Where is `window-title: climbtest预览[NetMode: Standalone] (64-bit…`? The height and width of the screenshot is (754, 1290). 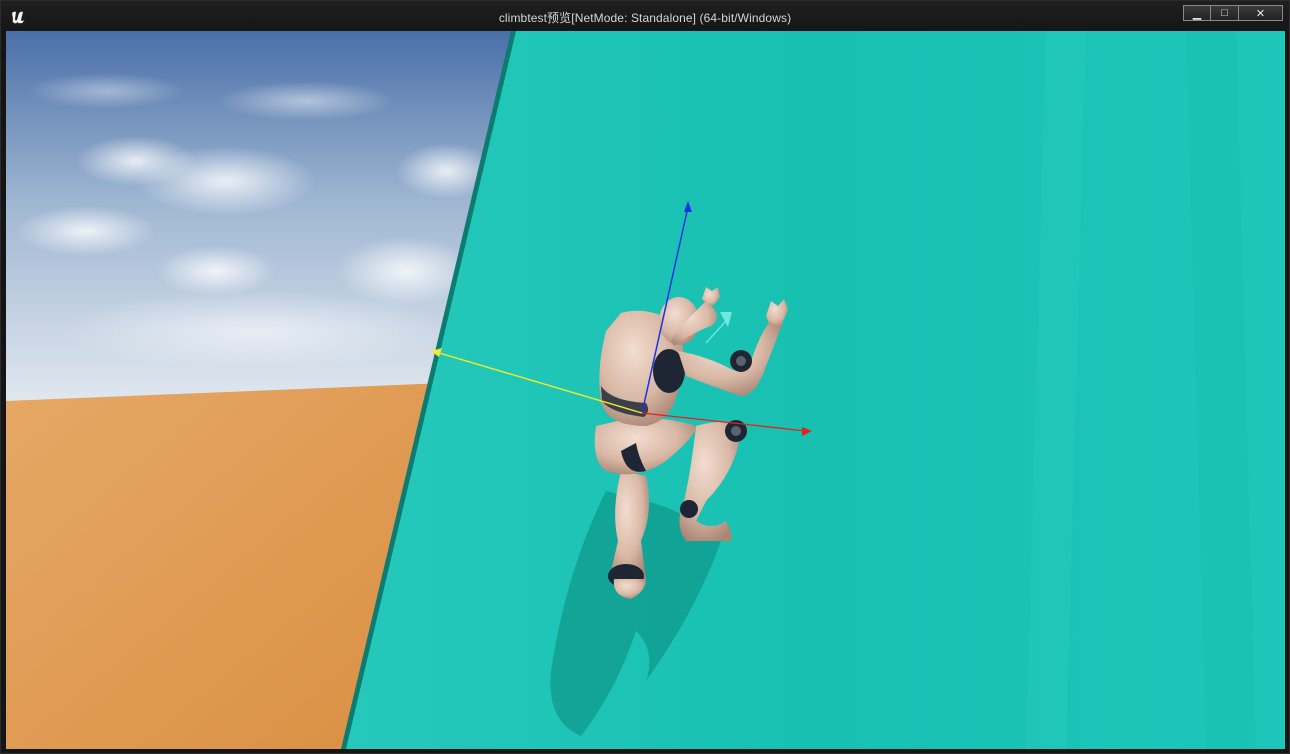
window-title: climbtest预览[NetMode: Standalone] (64-bit… is located at coordinates (645, 18).